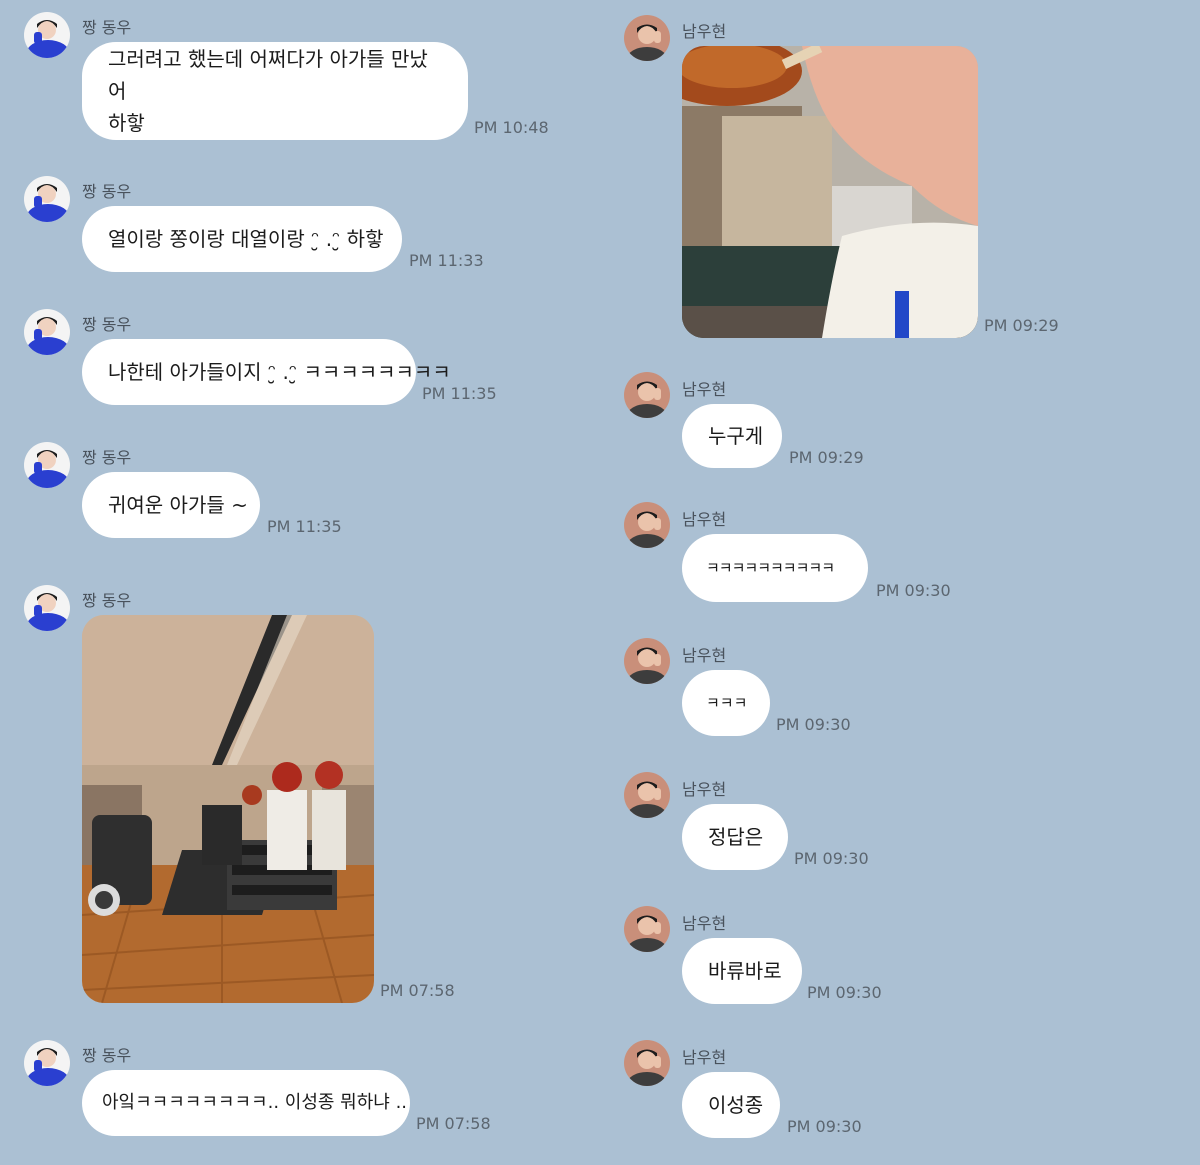 The image size is (1200, 1165). What do you see at coordinates (246, 239) in the screenshot?
I see `message-text: 열이랑 쫑이랑 대열이랑 ᵔ̮ .ᵔ̮ 하핳` at bounding box center [246, 239].